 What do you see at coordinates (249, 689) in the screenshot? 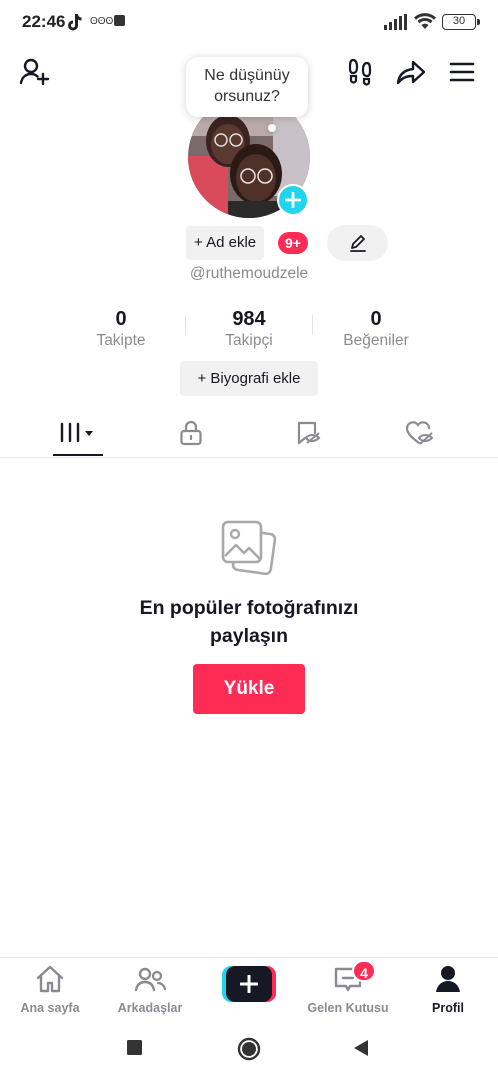
I see `upload-button: Yükle` at bounding box center [249, 689].